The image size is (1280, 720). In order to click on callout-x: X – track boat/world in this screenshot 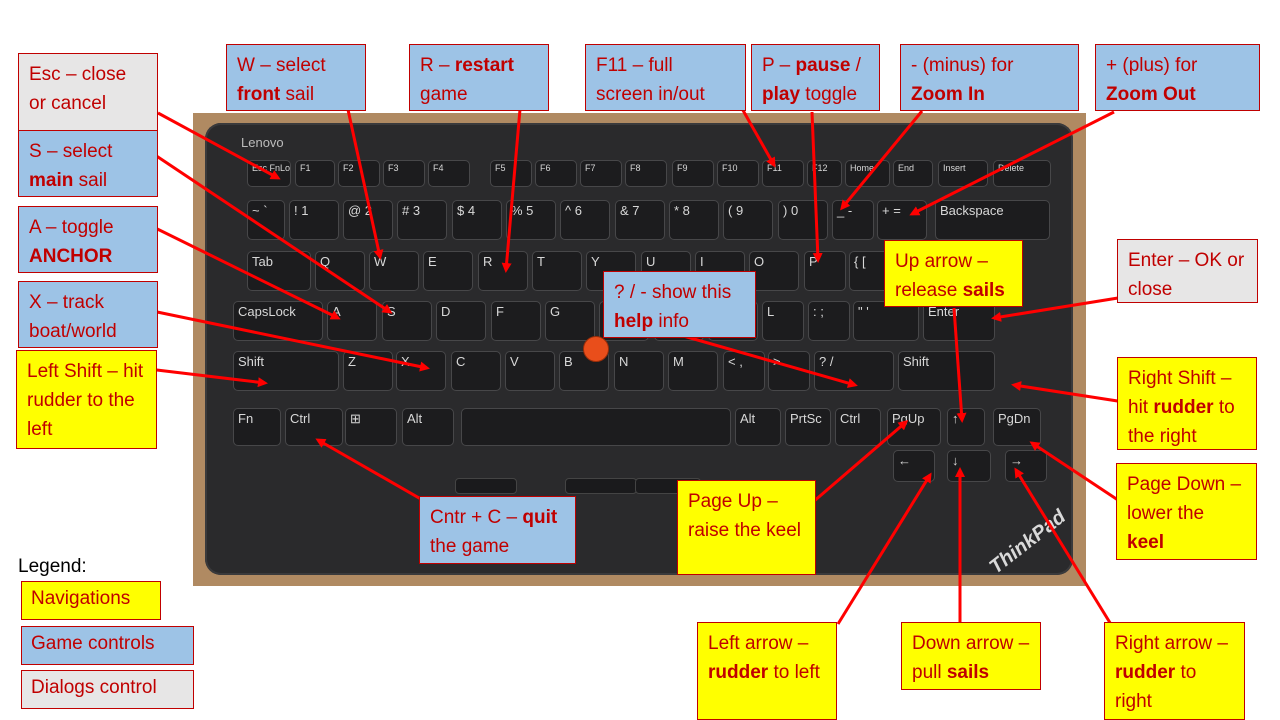, I will do `click(88, 314)`.